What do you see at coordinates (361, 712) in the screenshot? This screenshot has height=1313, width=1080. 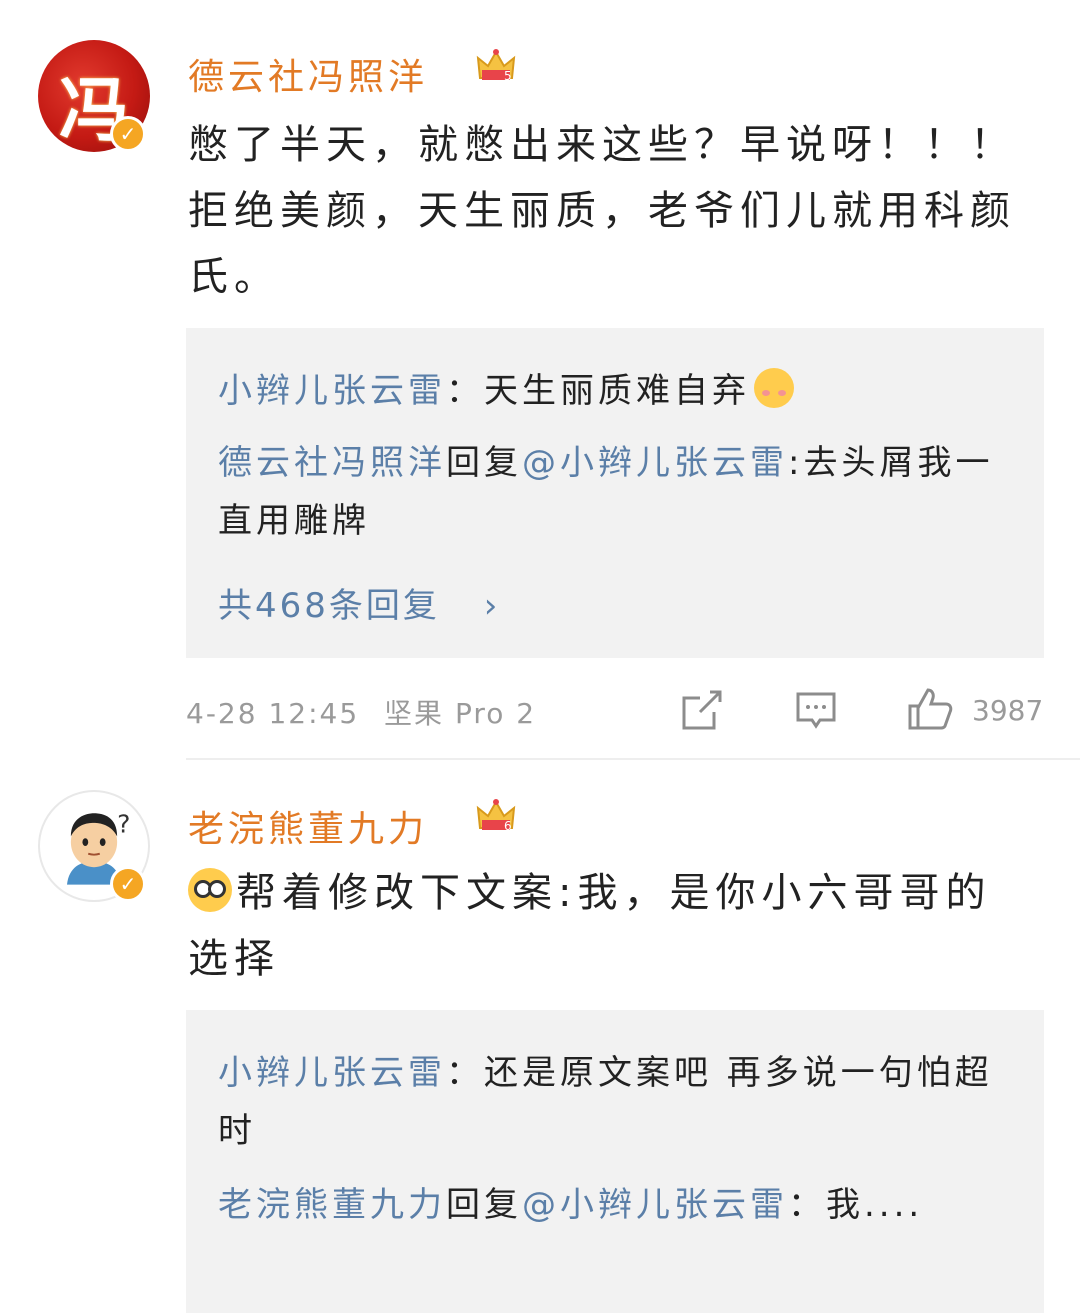 I see `comment-meta: 4-28 12:45 坚果 Pro 2` at bounding box center [361, 712].